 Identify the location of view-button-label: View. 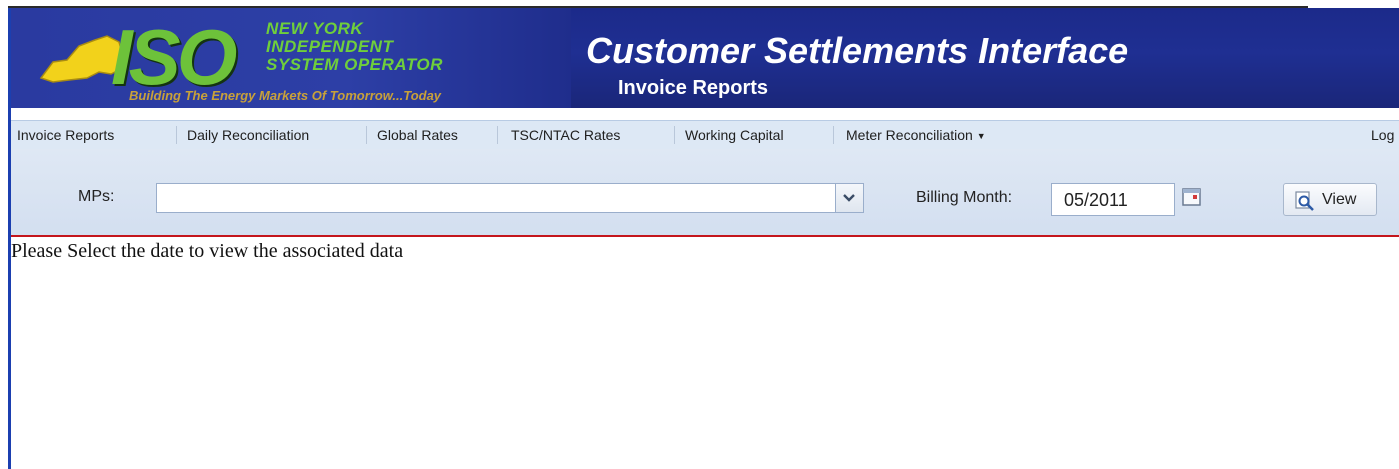
(1339, 199).